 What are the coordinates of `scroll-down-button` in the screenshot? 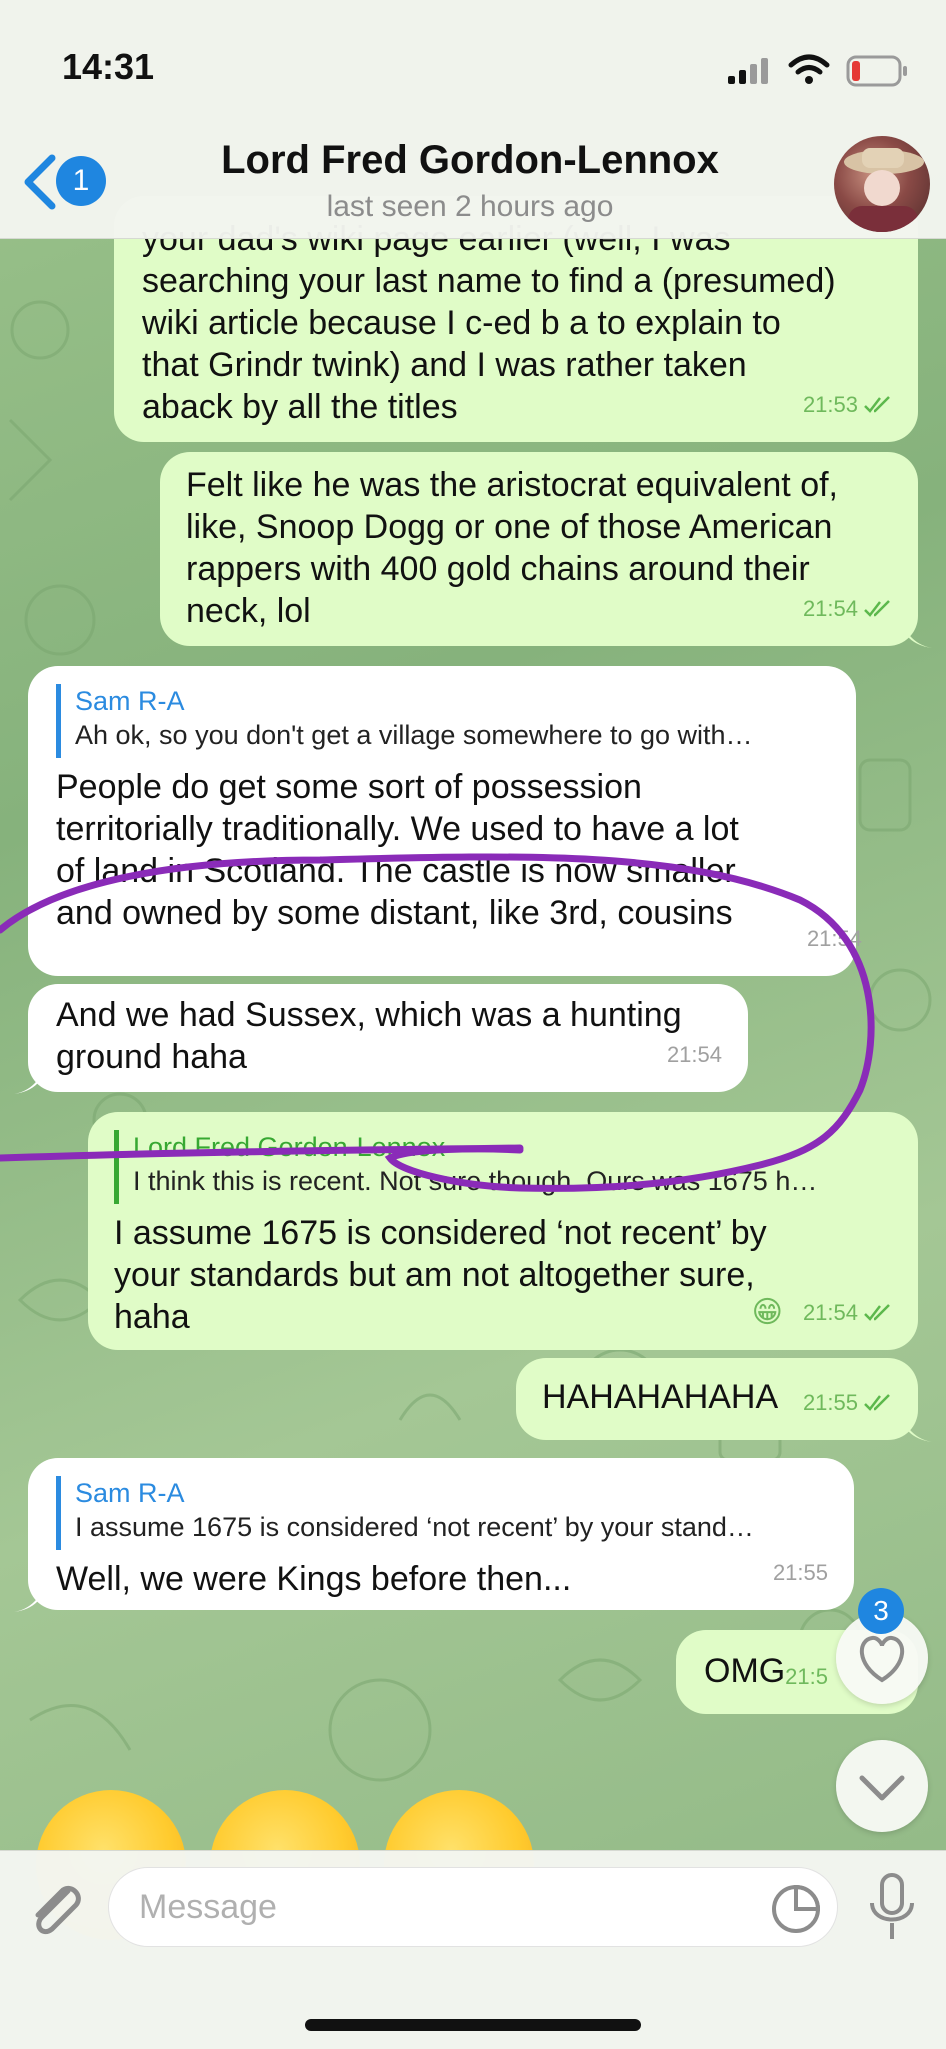 It's located at (882, 1786).